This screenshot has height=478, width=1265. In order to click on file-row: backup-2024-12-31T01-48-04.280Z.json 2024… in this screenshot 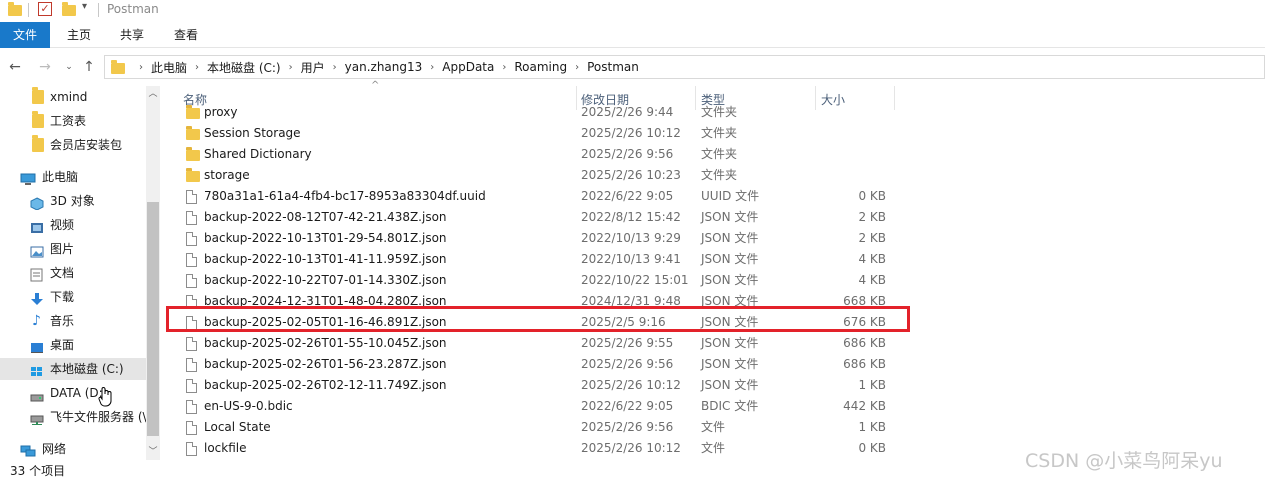, I will do `click(536, 301)`.